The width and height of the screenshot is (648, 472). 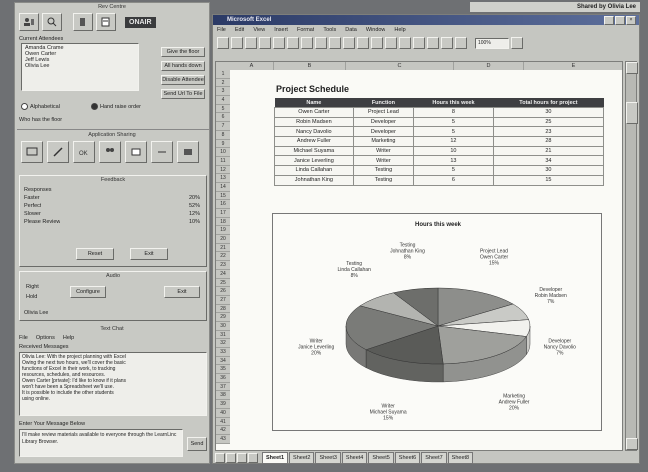 I want to click on table-cell: 34, so click(x=548, y=161).